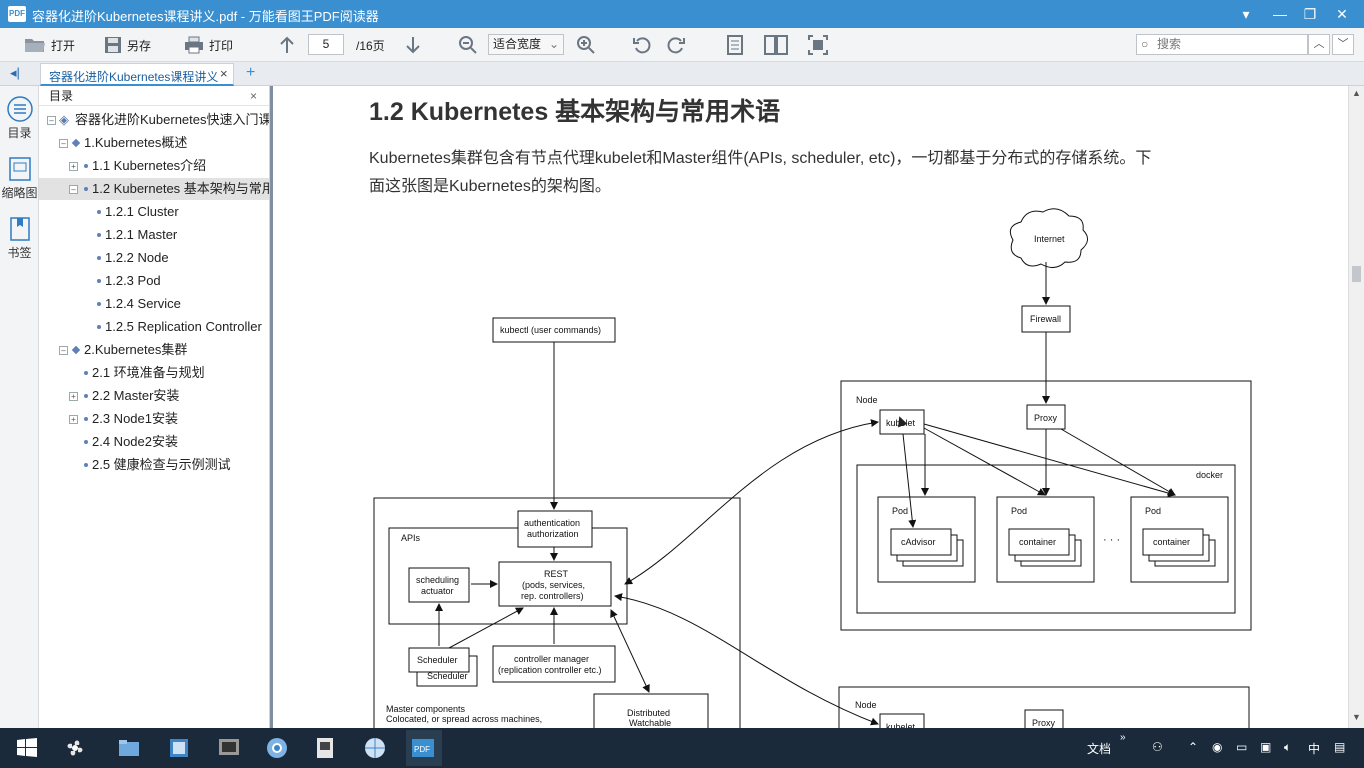 The height and width of the screenshot is (768, 1364). I want to click on window-app-icon, so click(179, 748).